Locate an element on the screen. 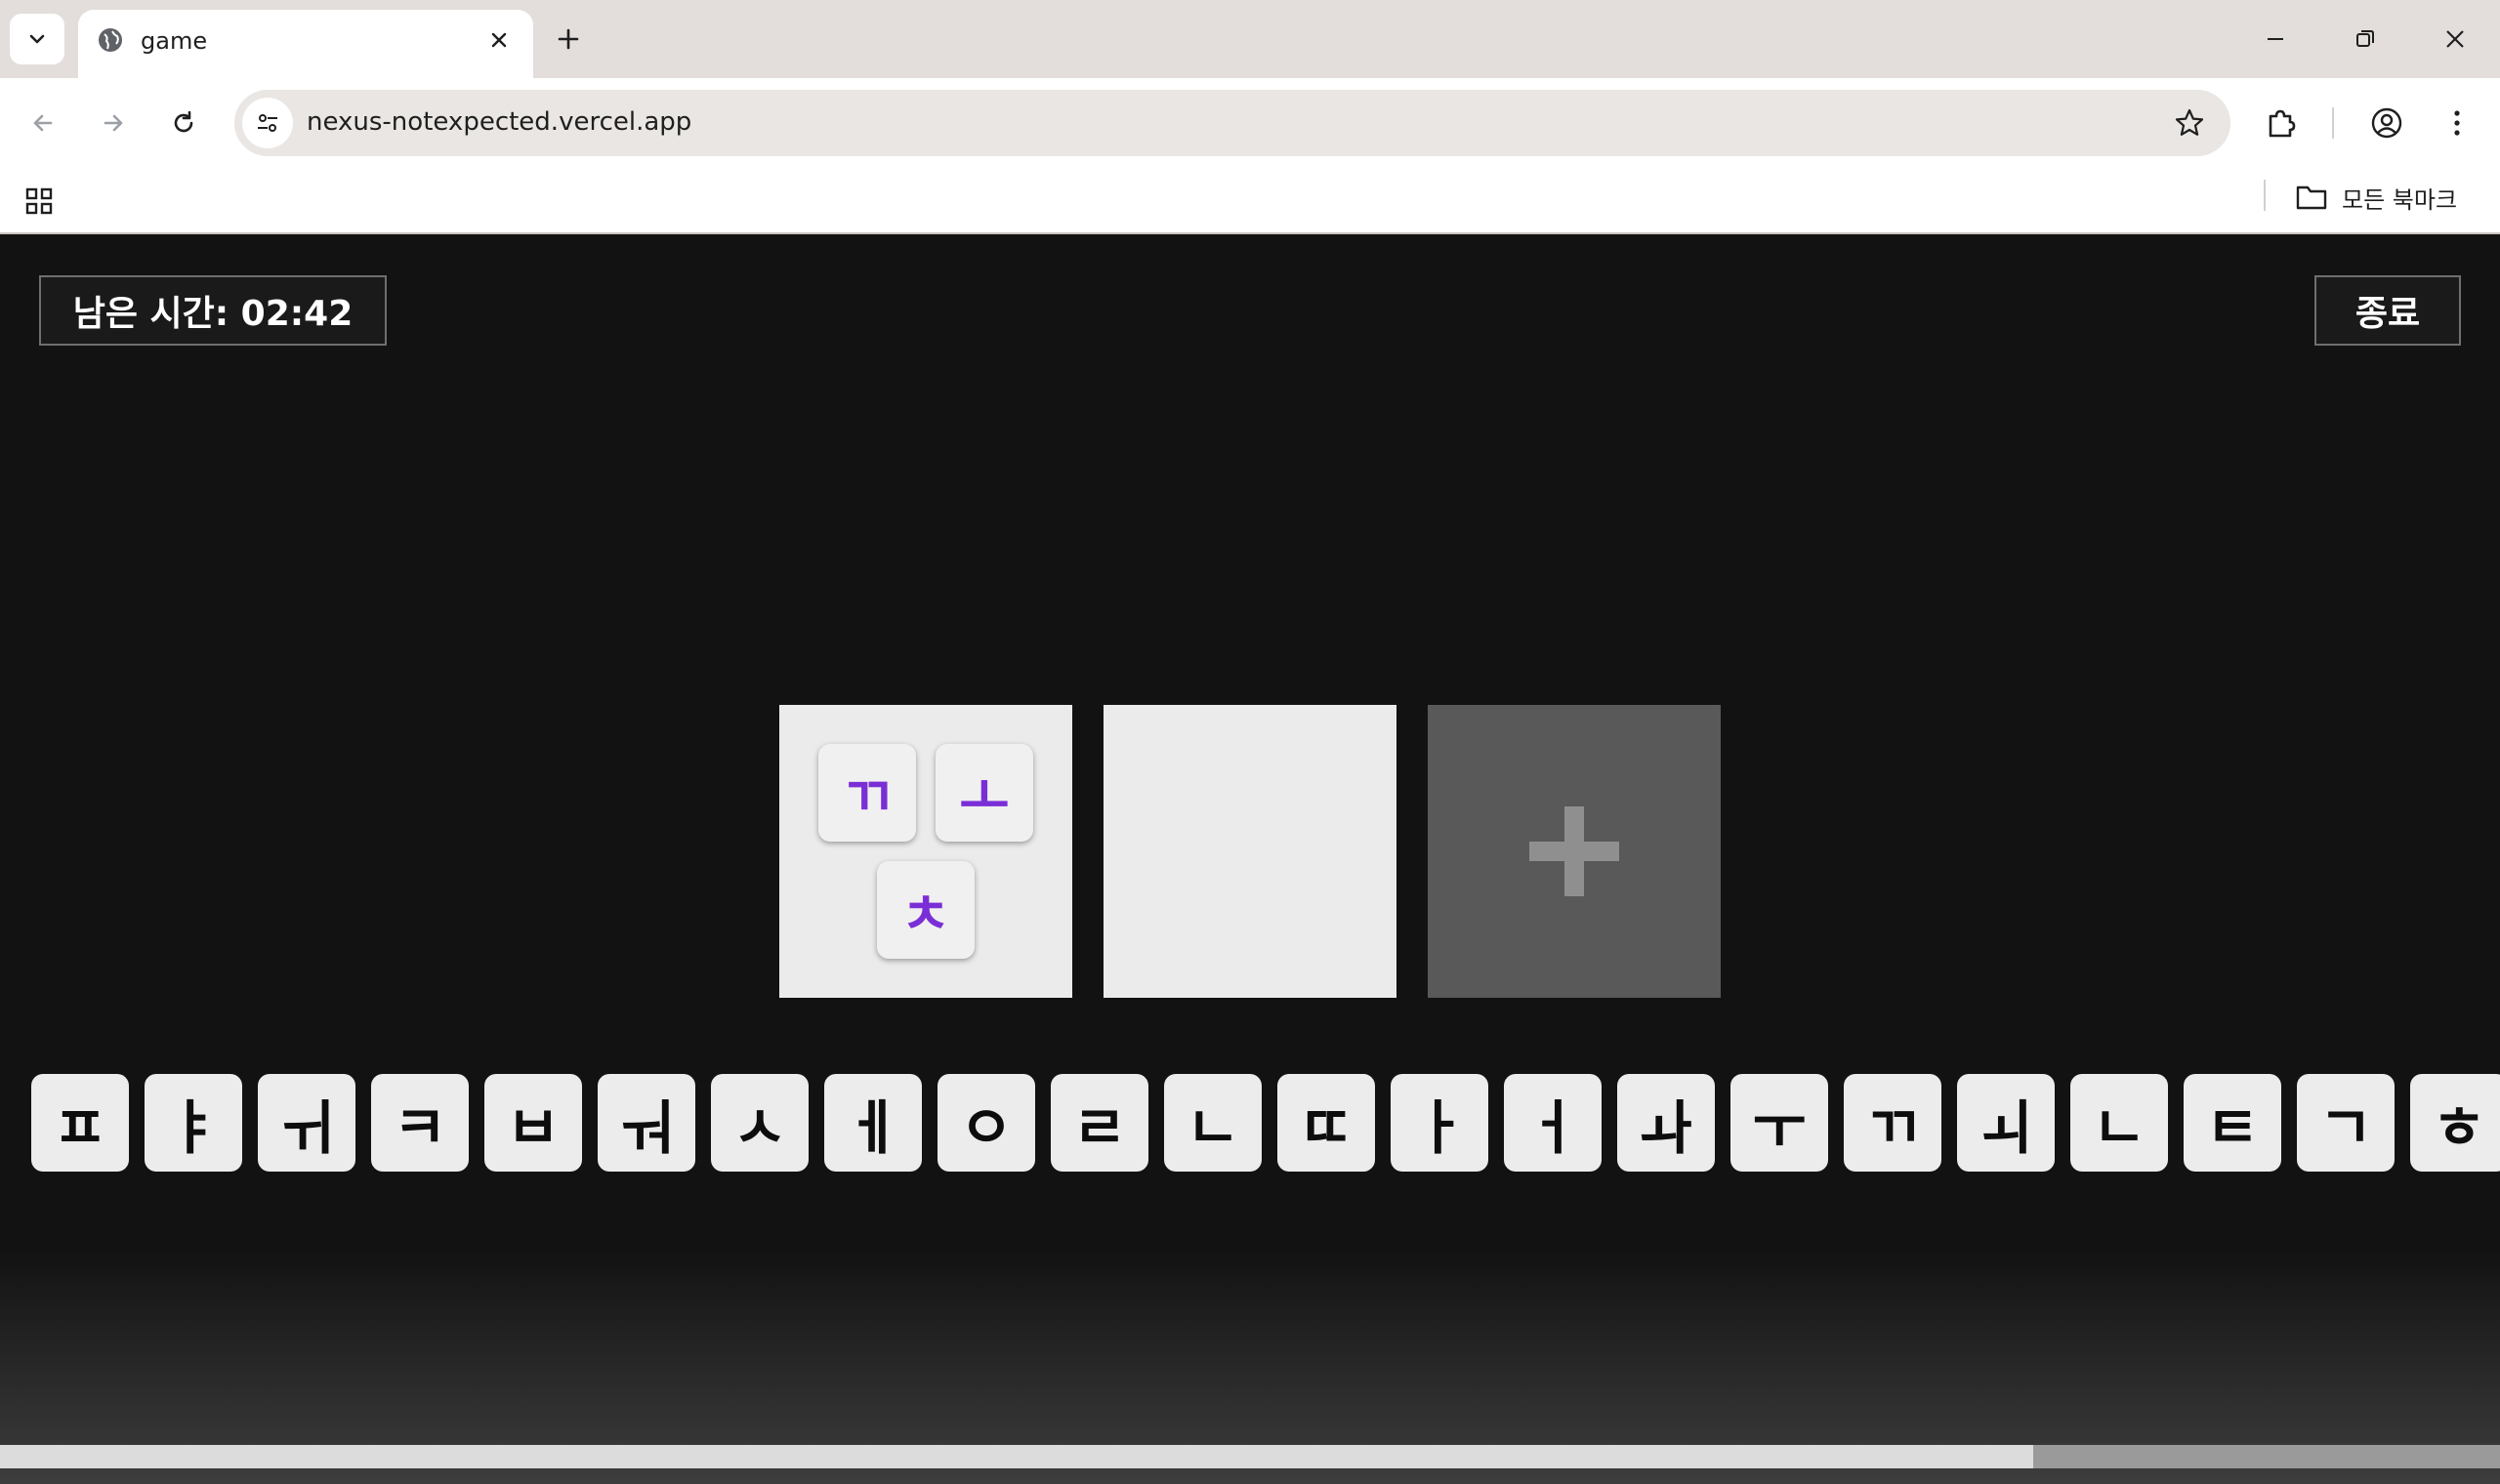 The image size is (2500, 1484). letter-key-glyph: ㅅ is located at coordinates (760, 1128).